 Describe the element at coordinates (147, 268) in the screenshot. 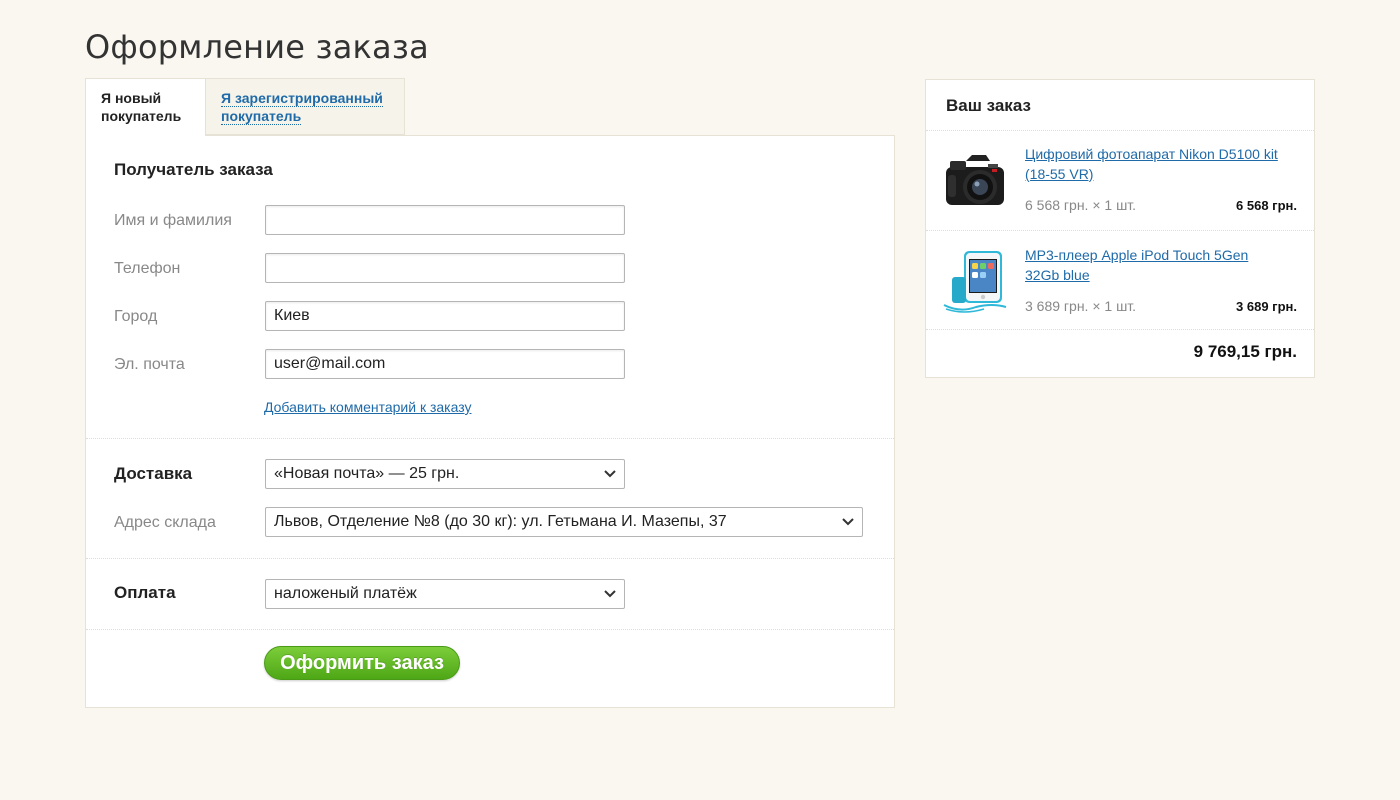

I see `phone-label: Телефон` at that location.